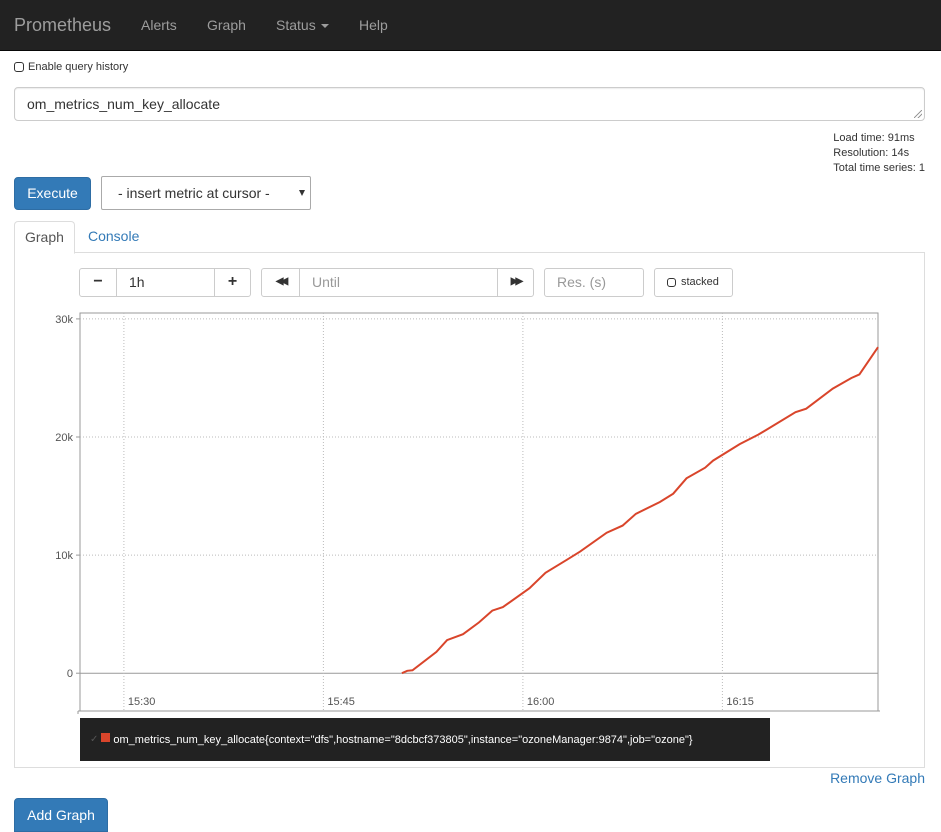 The image size is (941, 832). Describe the element at coordinates (740, 702) in the screenshot. I see `x-tick-label: 16:15` at that location.